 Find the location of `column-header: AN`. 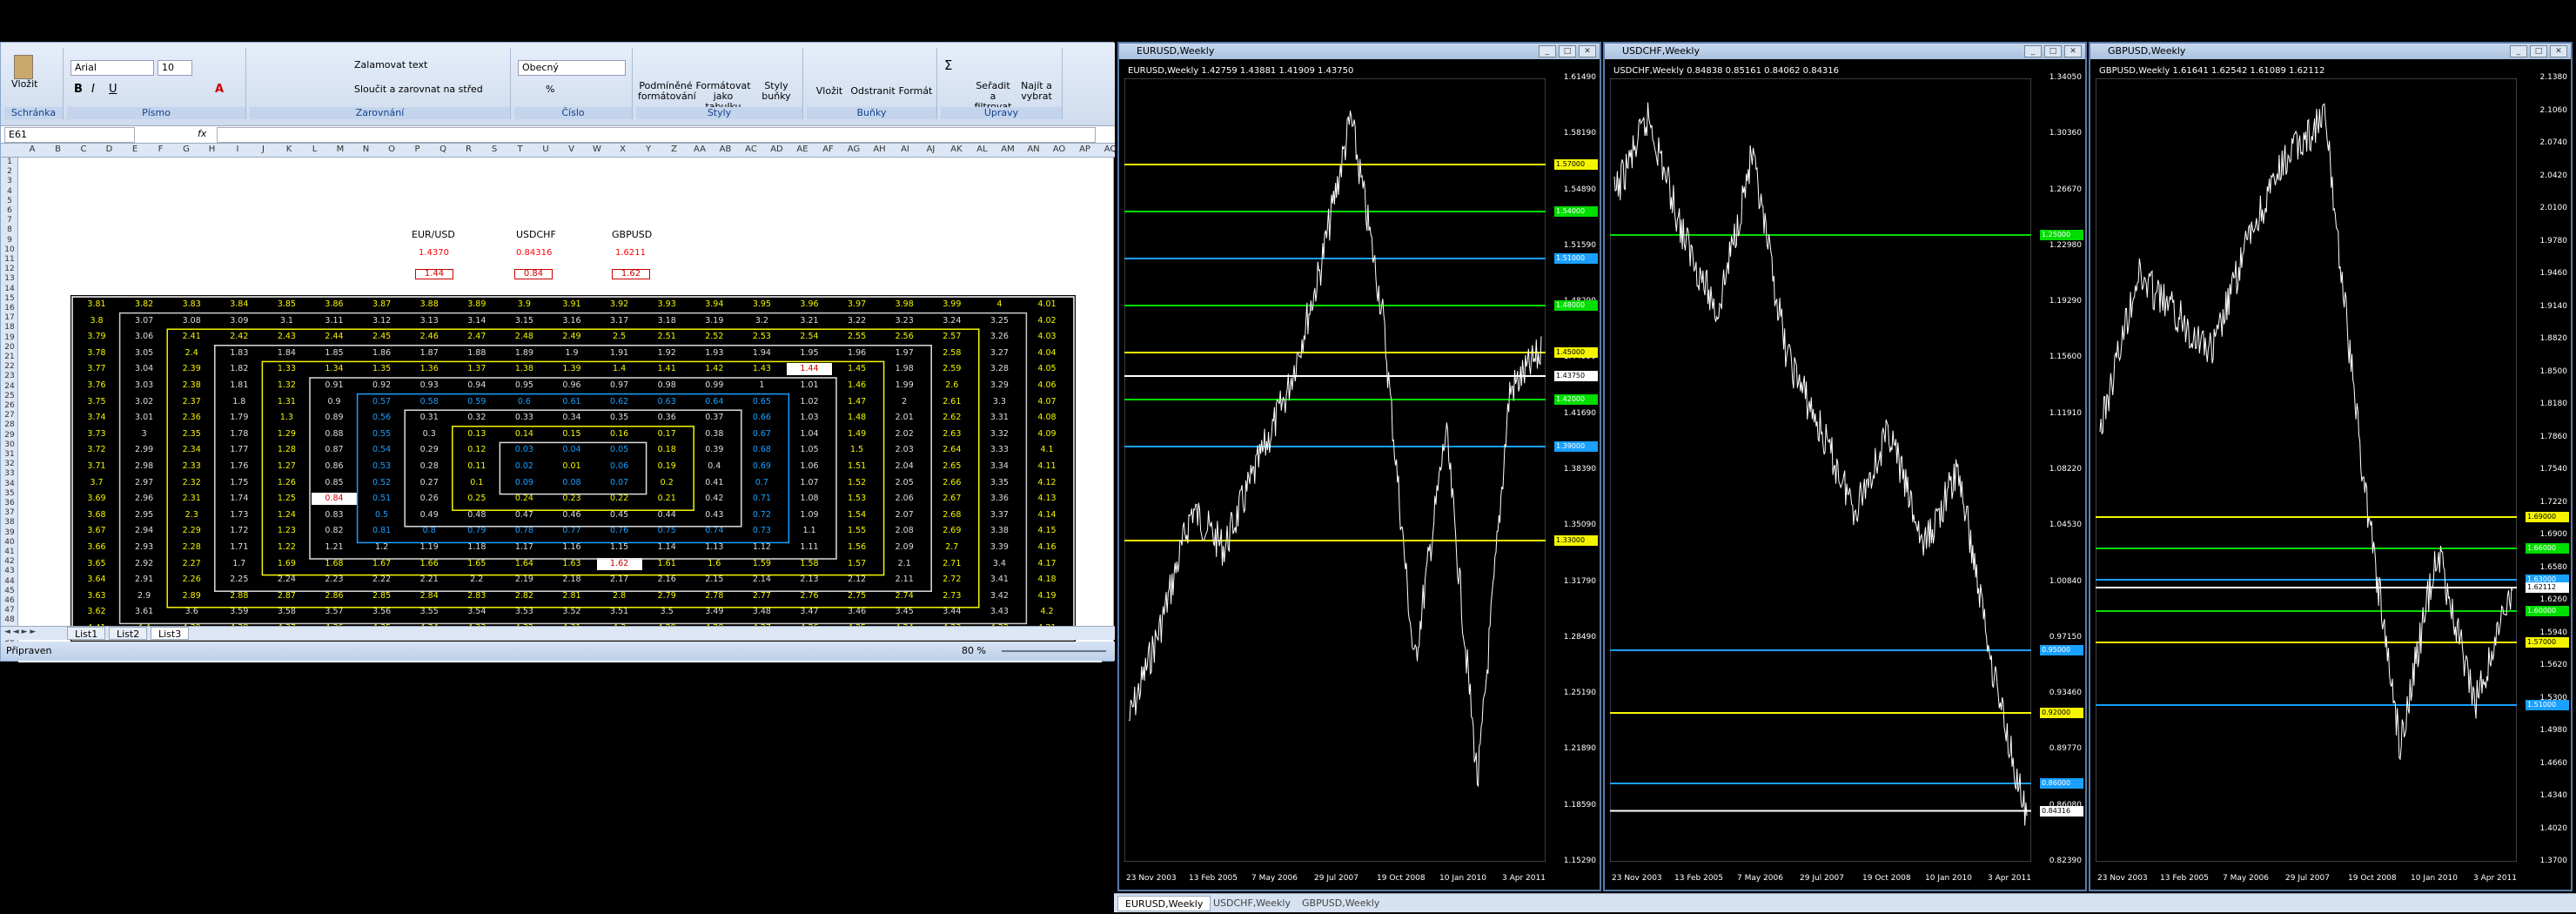

column-header: AN is located at coordinates (1034, 149).